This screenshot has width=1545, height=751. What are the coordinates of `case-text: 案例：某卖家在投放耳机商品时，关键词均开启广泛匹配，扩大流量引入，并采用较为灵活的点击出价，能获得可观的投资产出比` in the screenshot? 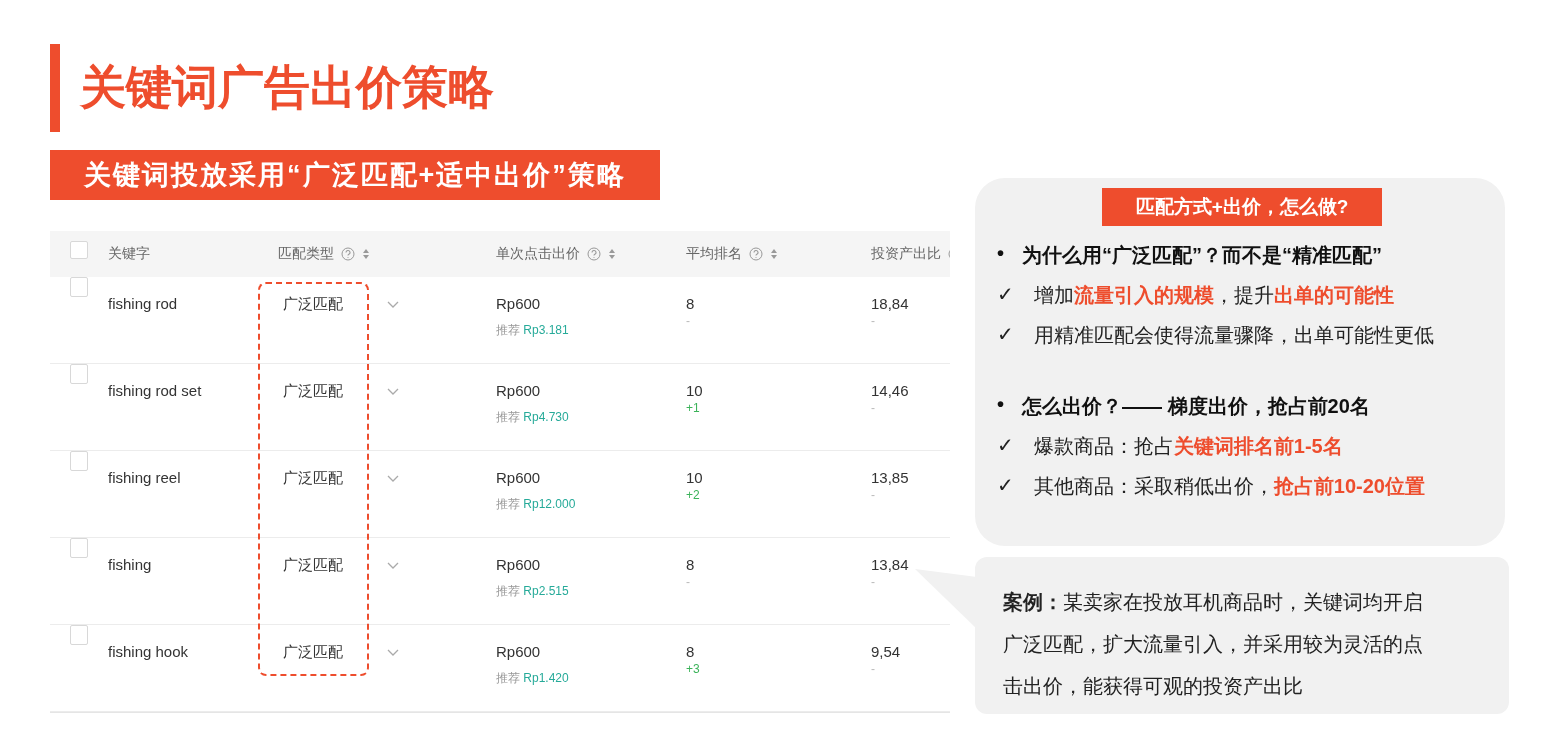 It's located at (1213, 644).